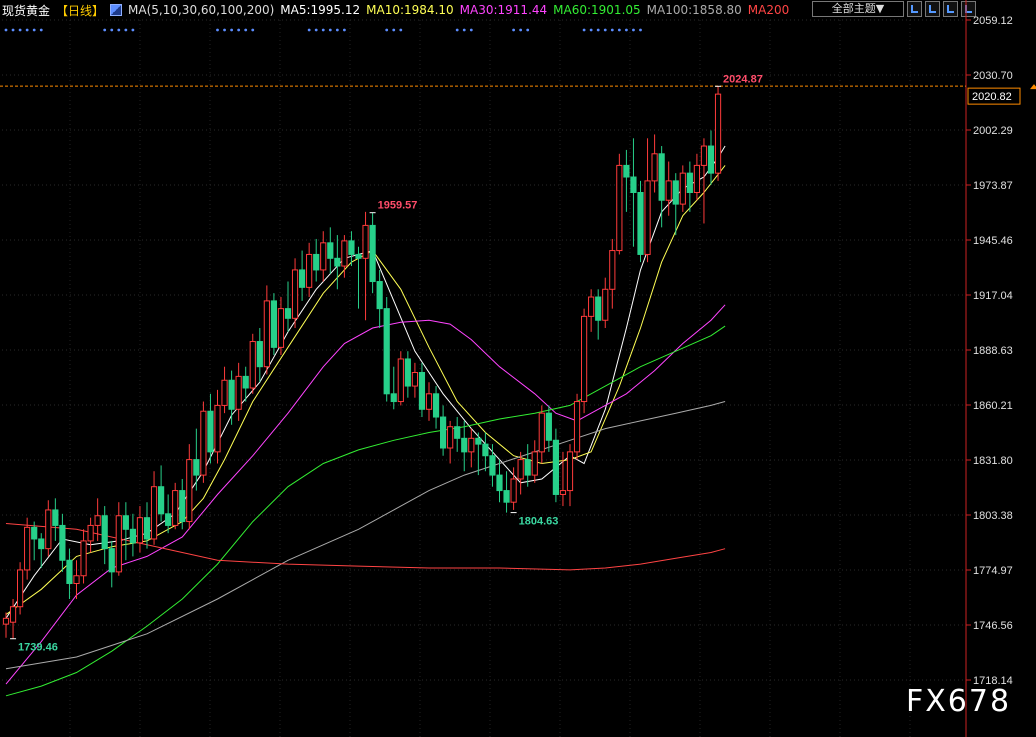 This screenshot has height=737, width=1036. I want to click on y-tick-label-9: 1803.38, so click(993, 516).